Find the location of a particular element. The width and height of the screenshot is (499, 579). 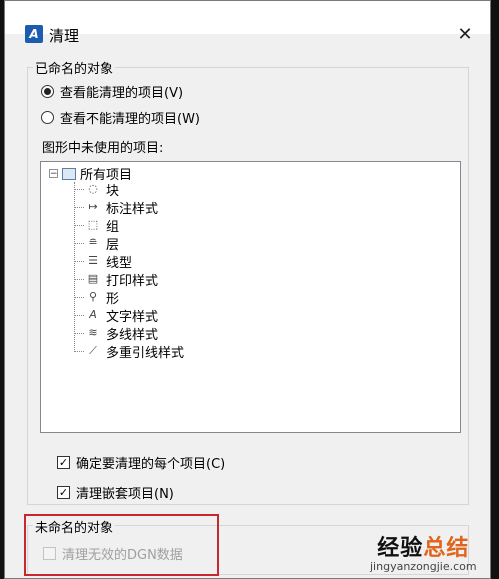

tree-caption: 图形中未使用的项目: is located at coordinates (103, 148).